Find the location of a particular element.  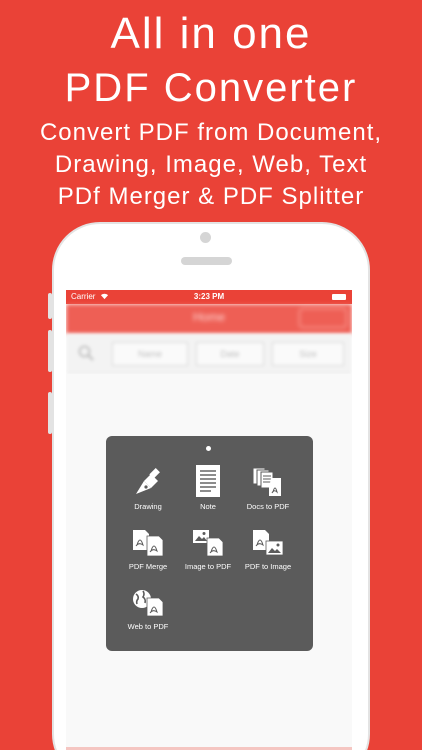

menu-item-image-to-pdf: Image to PDF is located at coordinates (208, 549).